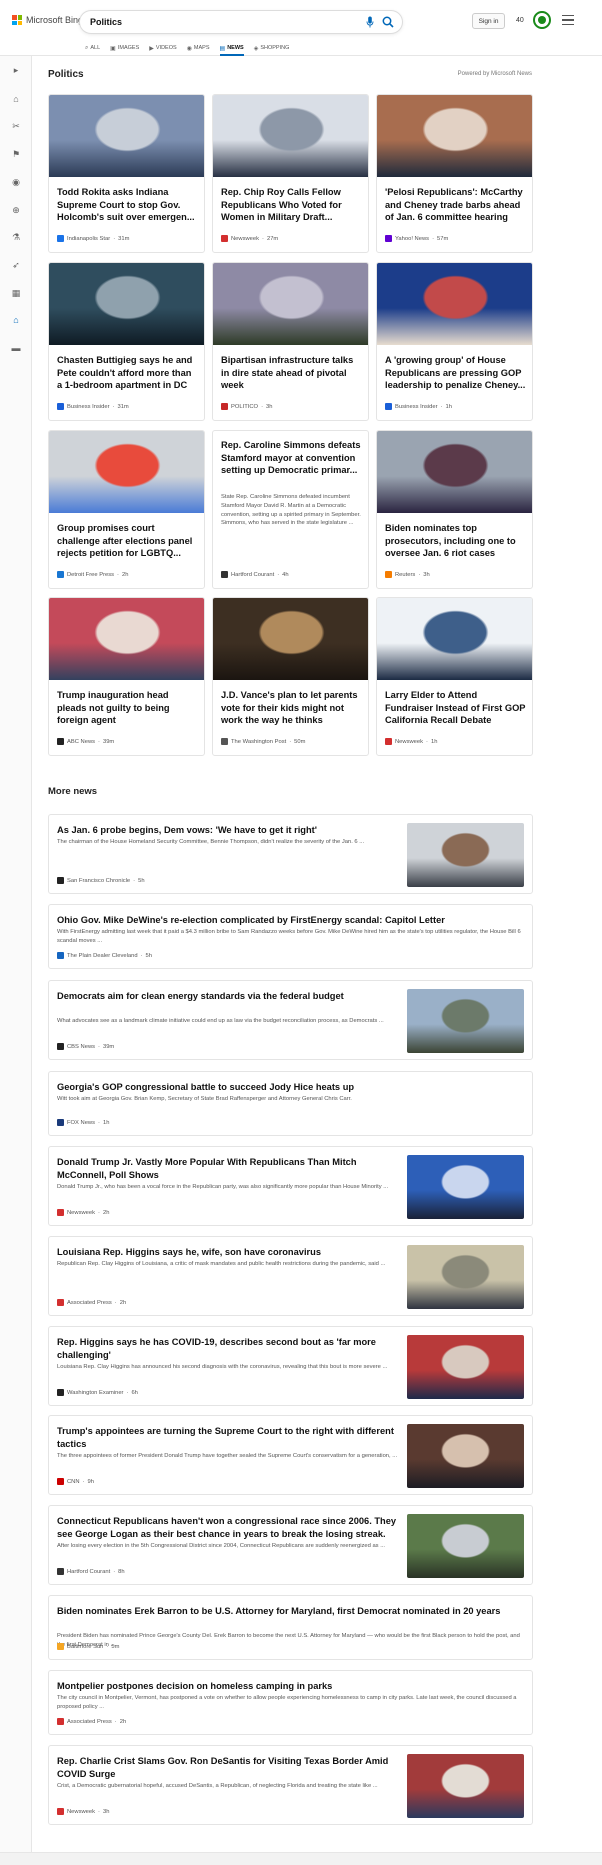 Image resolution: width=602 pixels, height=1865 pixels. I want to click on expand-rail-icon: ▸, so click(16, 70).